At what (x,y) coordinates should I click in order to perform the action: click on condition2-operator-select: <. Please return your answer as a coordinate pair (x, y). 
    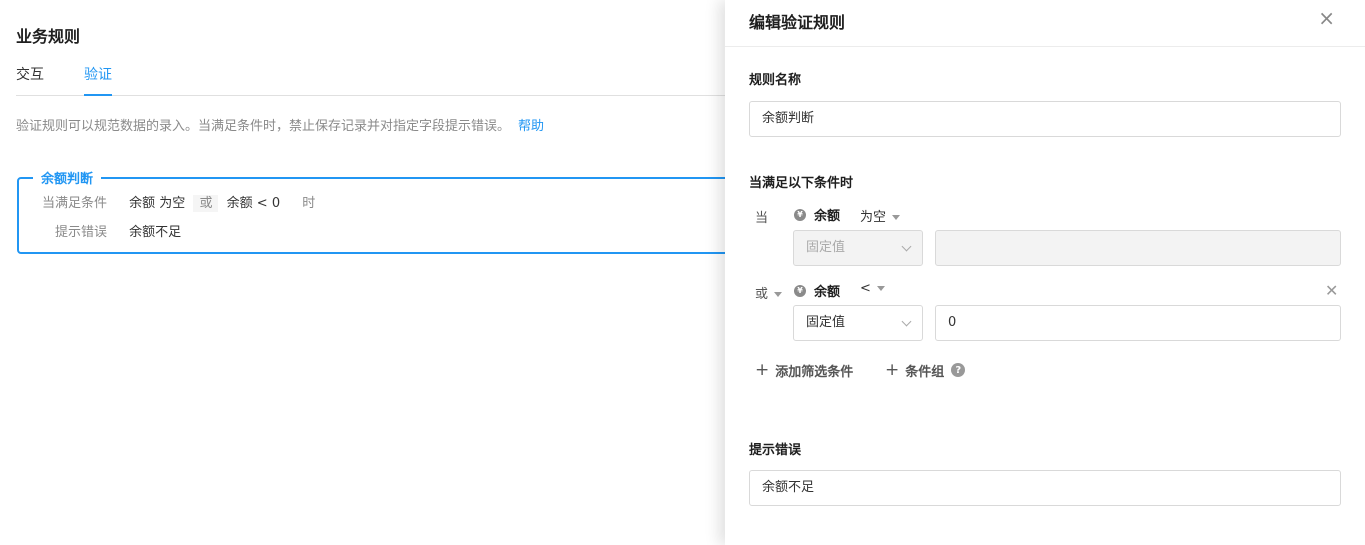
    Looking at the image, I should click on (872, 288).